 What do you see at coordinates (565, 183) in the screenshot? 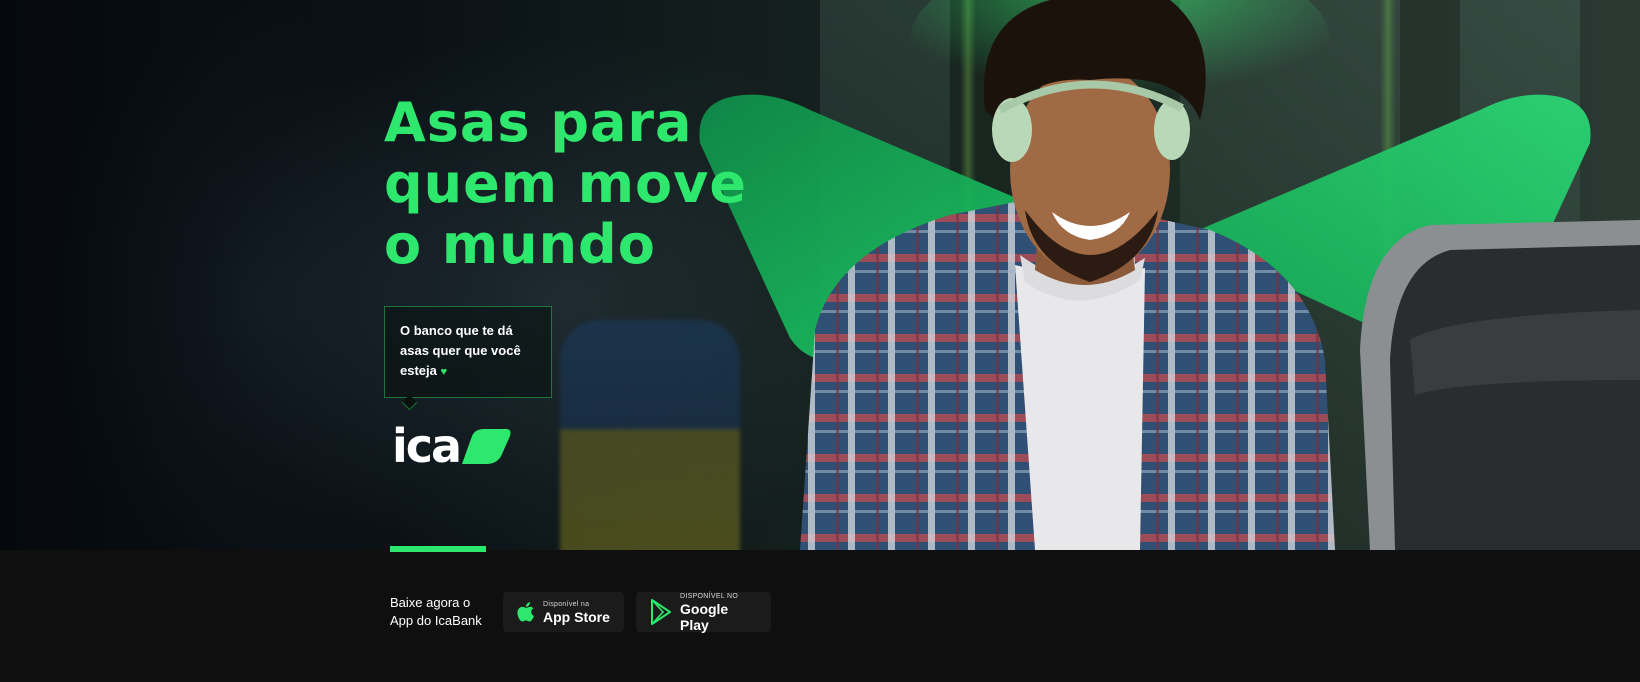
I see `hero-headline: Asas para quem move o mundo` at bounding box center [565, 183].